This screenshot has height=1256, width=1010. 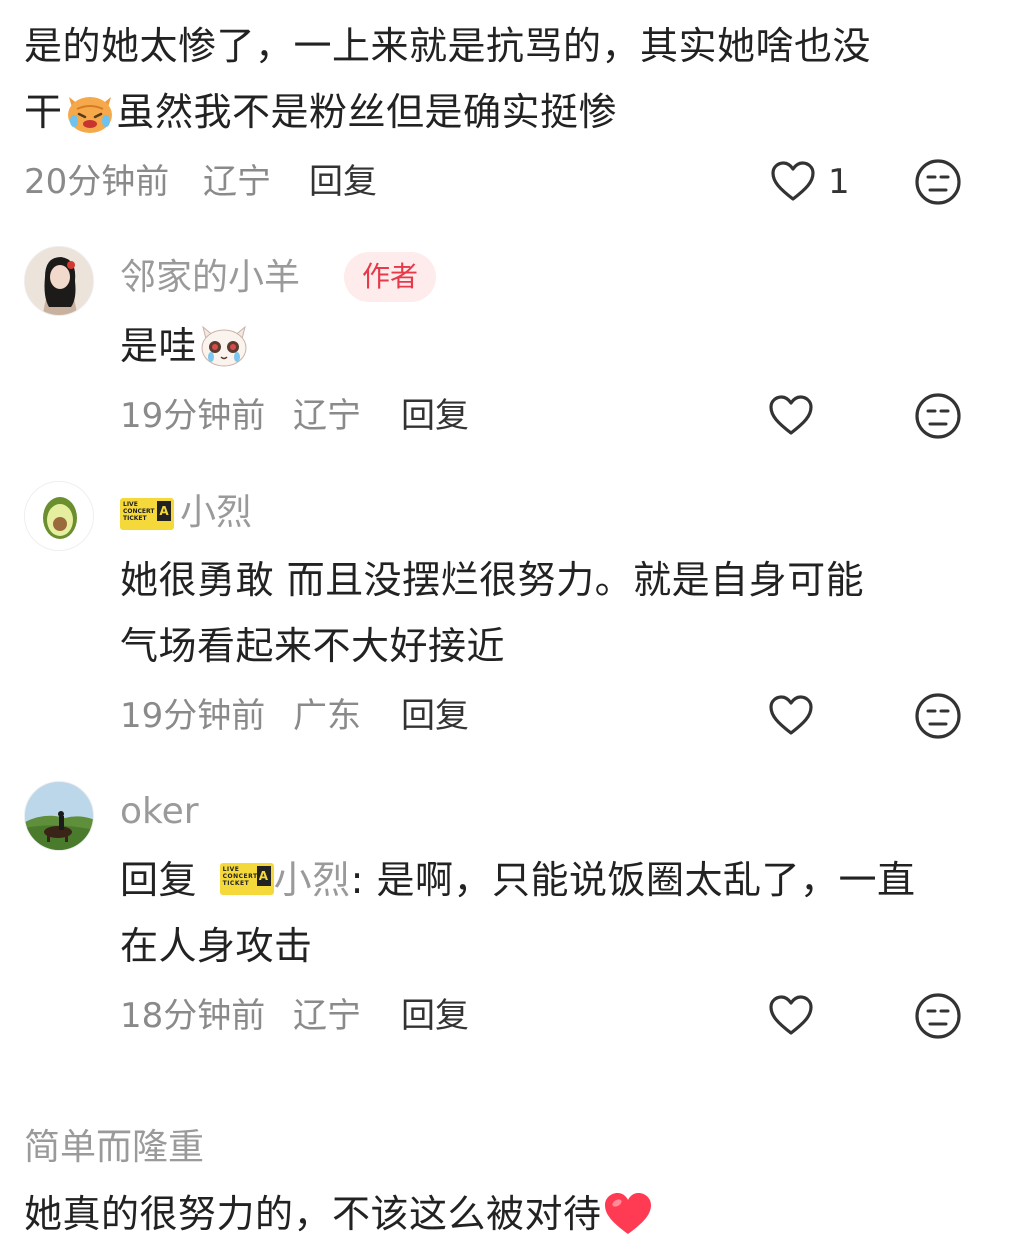 I want to click on comment-2-text: 是哇, so click(x=185, y=351).